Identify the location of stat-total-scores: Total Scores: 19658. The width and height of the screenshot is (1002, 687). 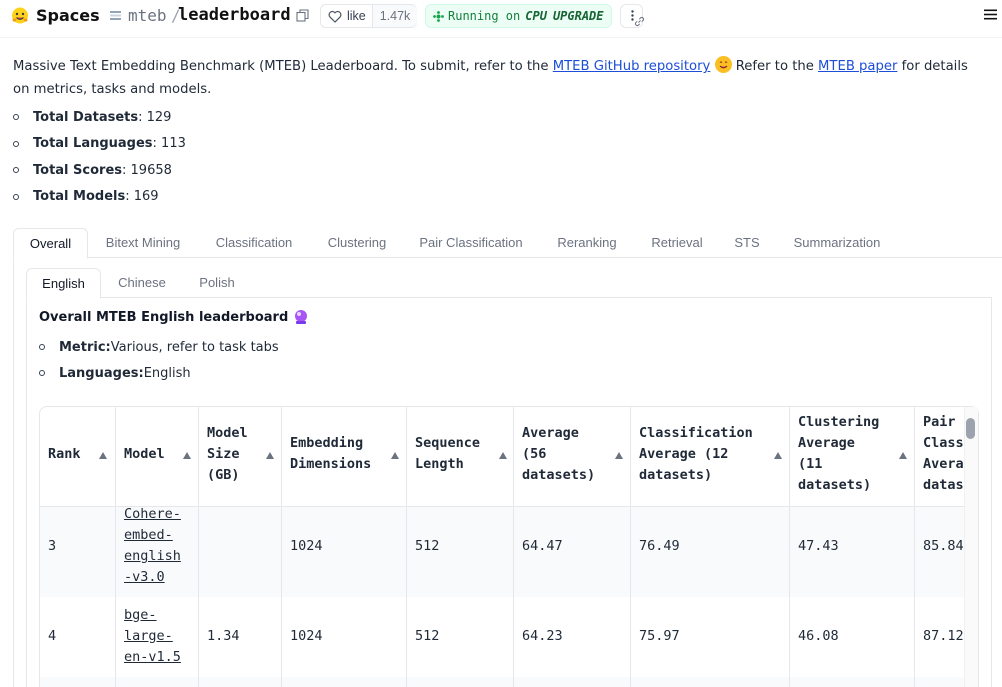
(99, 170).